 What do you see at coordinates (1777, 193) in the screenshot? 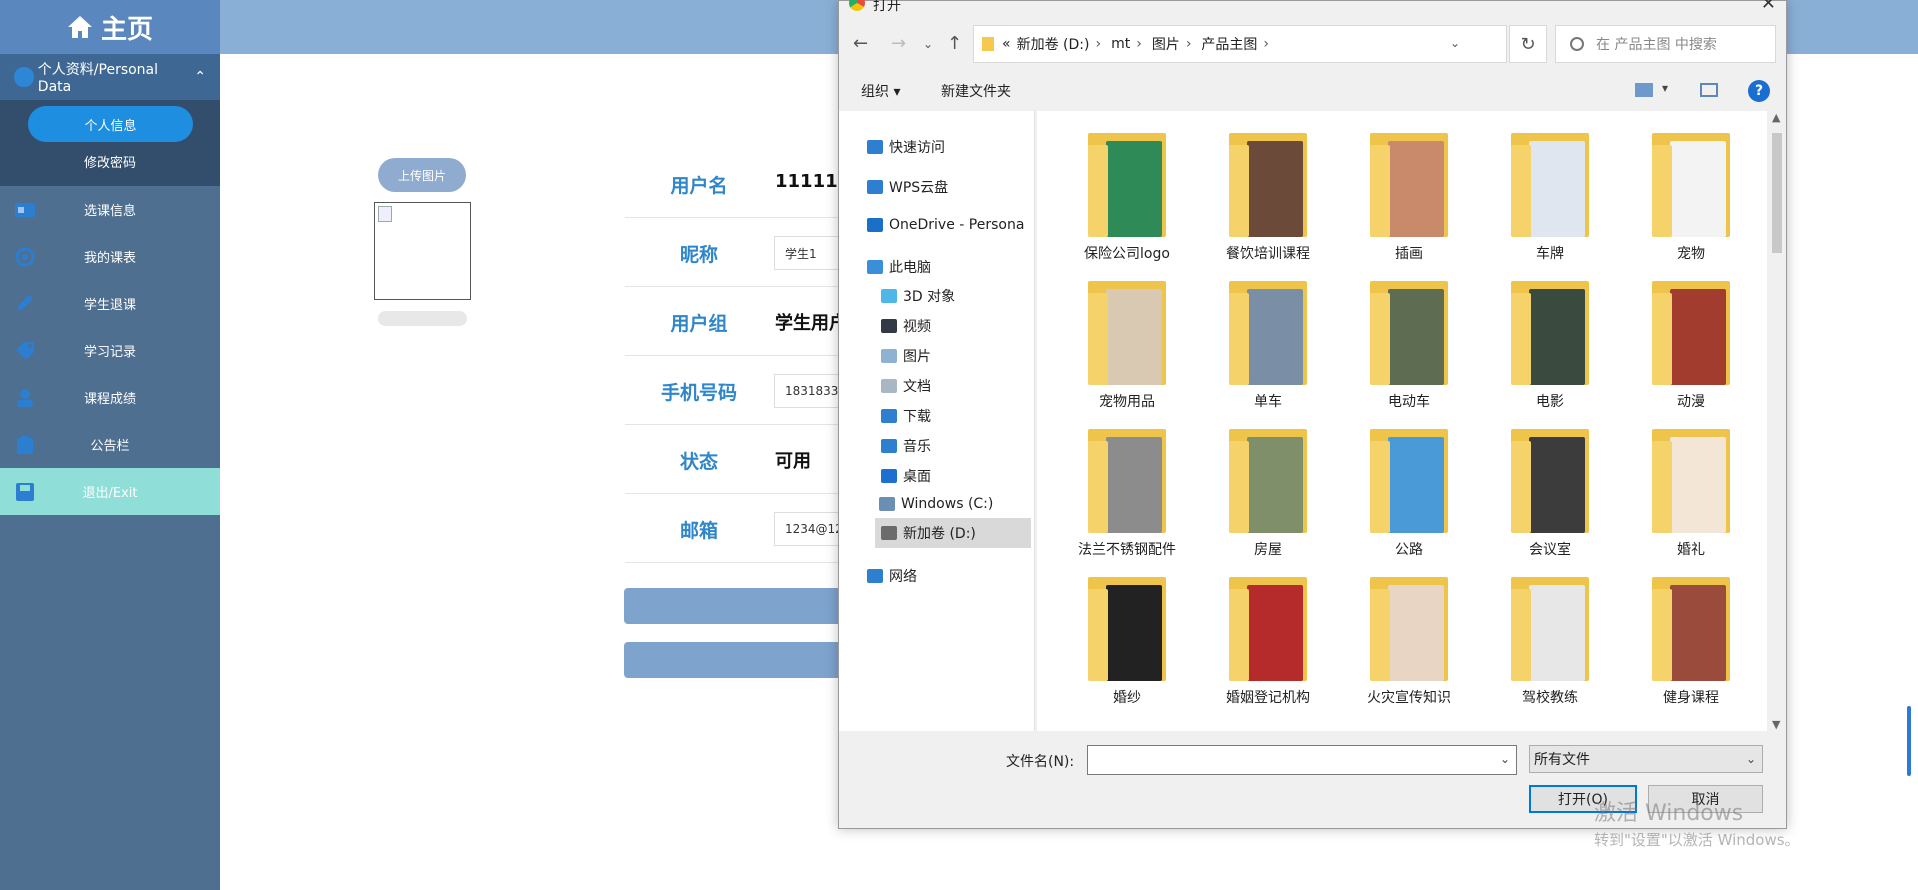
I see `scrollbar-thumb` at bounding box center [1777, 193].